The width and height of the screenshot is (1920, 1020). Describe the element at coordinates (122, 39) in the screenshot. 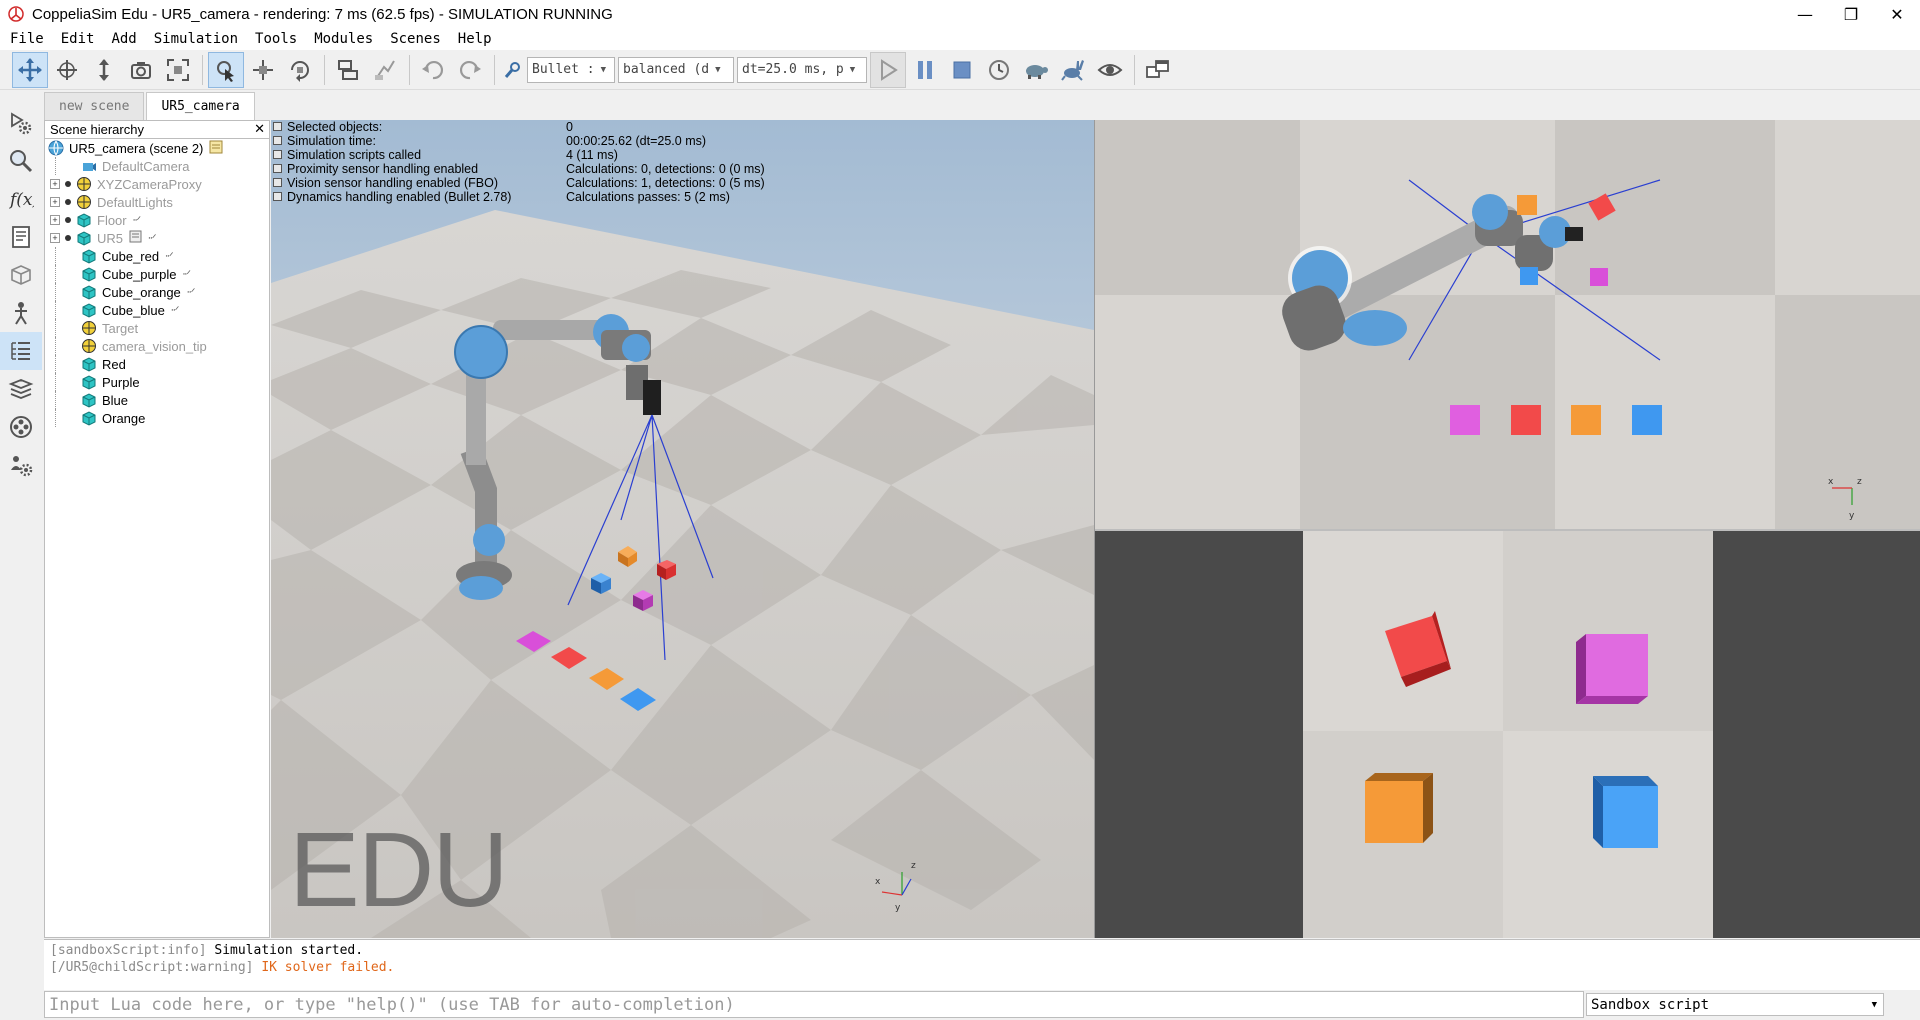

I see `menu-add: Add` at that location.